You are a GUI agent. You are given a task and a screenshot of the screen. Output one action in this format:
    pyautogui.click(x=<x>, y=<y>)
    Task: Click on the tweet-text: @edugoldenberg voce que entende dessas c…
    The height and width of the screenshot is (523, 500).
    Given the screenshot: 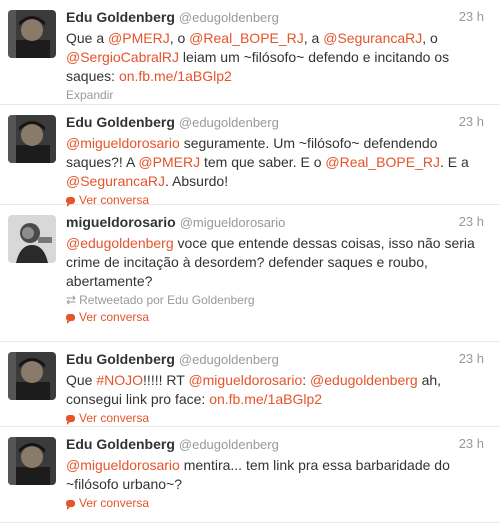 What is the action you would take?
    pyautogui.click(x=278, y=262)
    